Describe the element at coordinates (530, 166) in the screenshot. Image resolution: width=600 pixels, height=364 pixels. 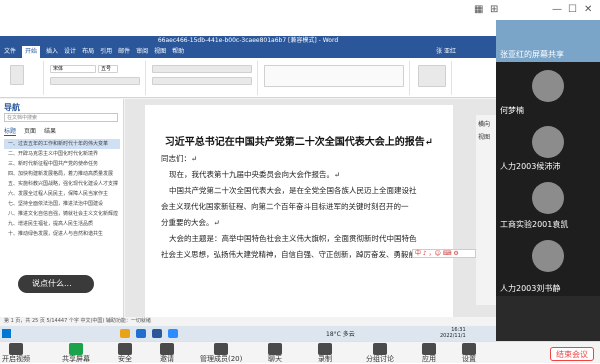
I see `participant-name: 人力2003候沛沛` at that location.